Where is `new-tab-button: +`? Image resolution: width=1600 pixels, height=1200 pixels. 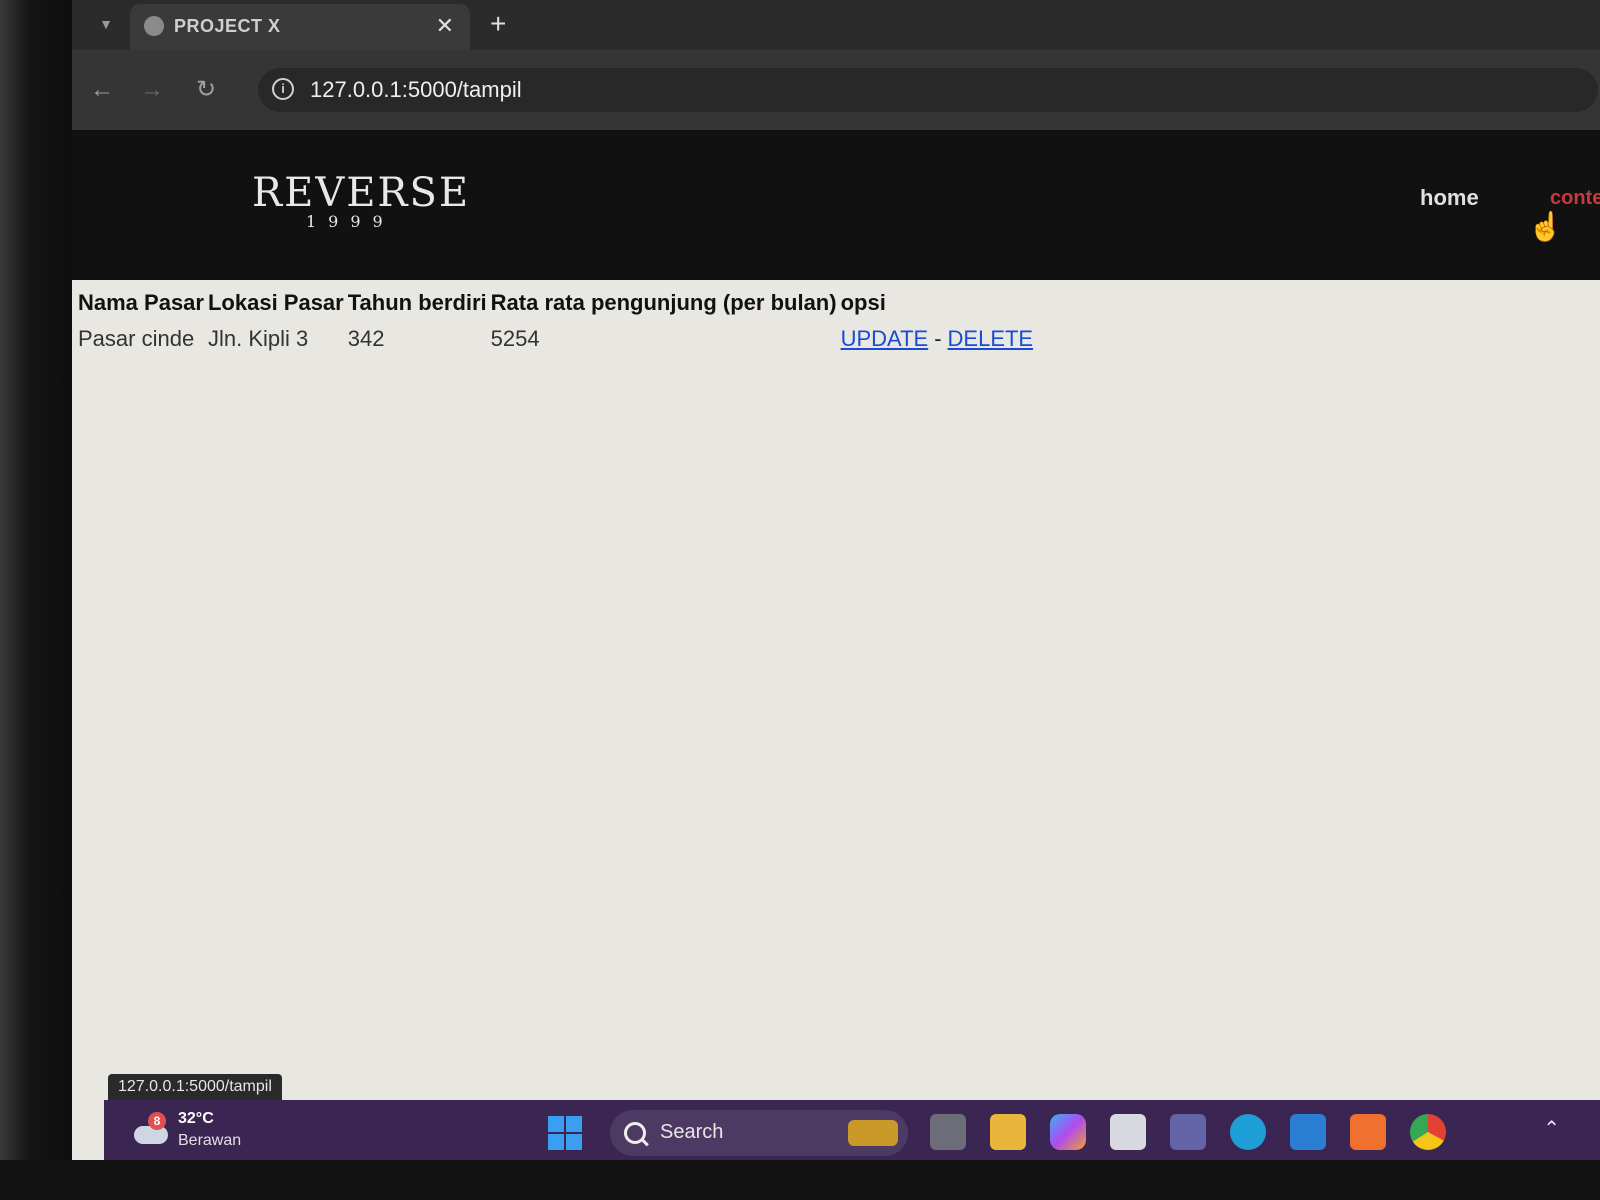
new-tab-button: + is located at coordinates (498, 24).